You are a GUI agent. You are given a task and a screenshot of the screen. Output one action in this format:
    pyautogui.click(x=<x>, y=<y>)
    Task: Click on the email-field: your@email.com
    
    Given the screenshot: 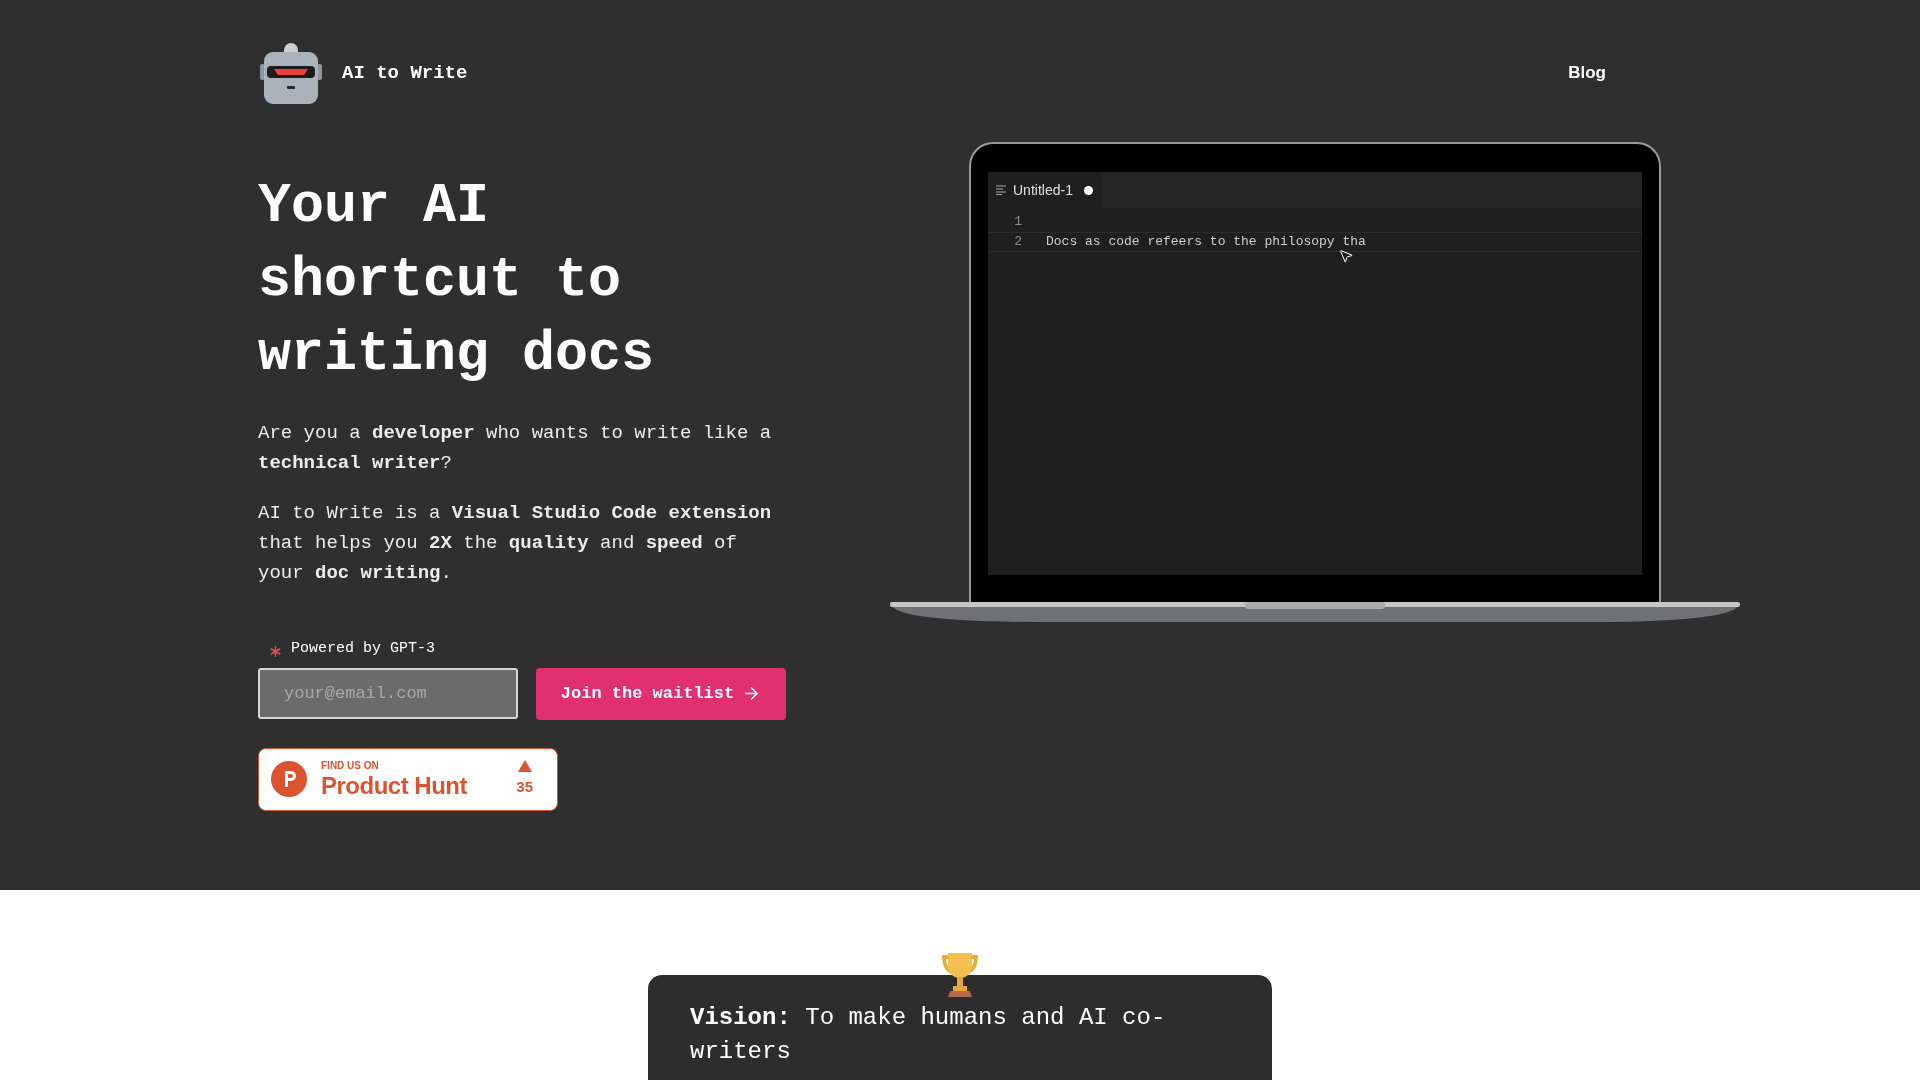 What is the action you would take?
    pyautogui.click(x=388, y=693)
    